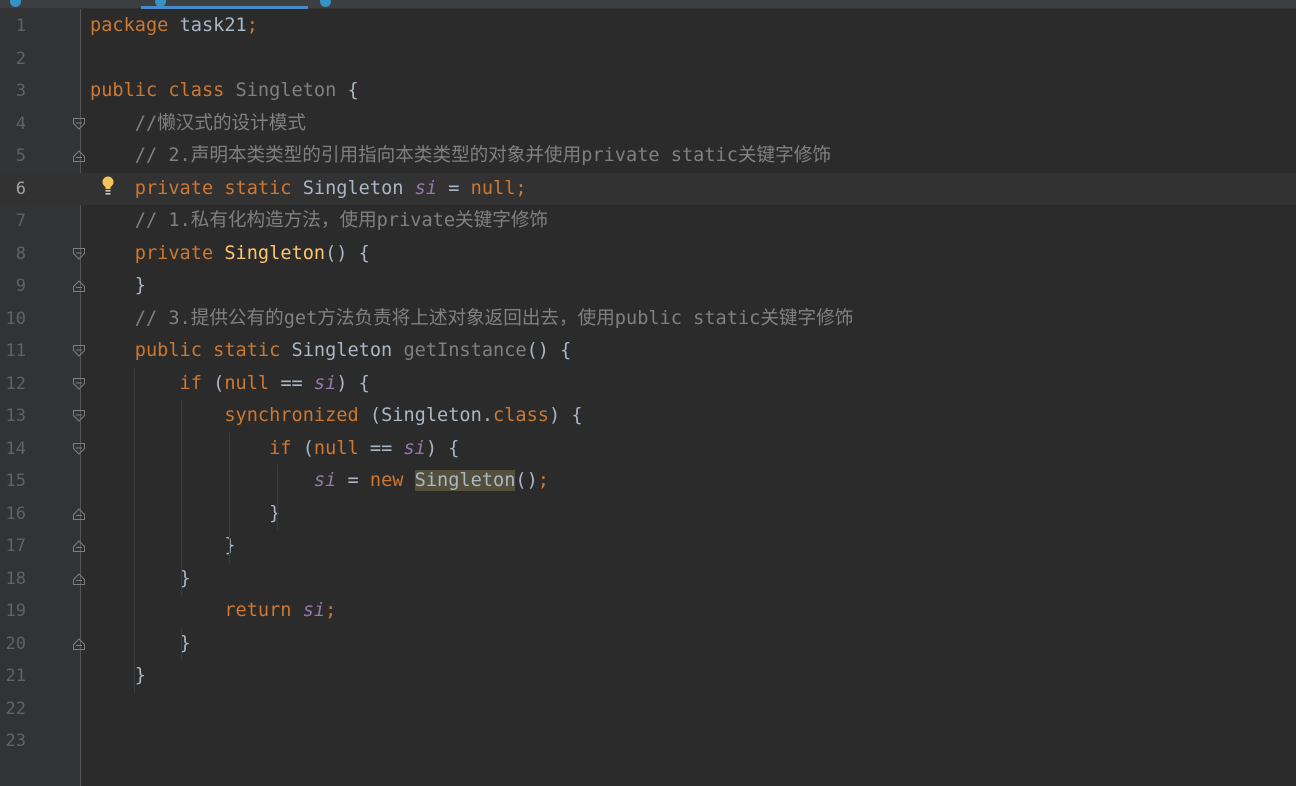 The height and width of the screenshot is (786, 1296). I want to click on line-number: 20, so click(13, 644).